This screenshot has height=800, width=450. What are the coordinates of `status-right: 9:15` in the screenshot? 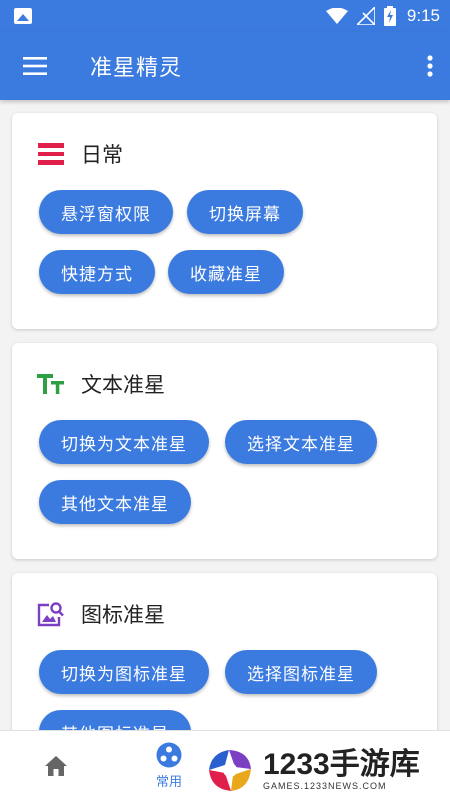 It's located at (382, 16).